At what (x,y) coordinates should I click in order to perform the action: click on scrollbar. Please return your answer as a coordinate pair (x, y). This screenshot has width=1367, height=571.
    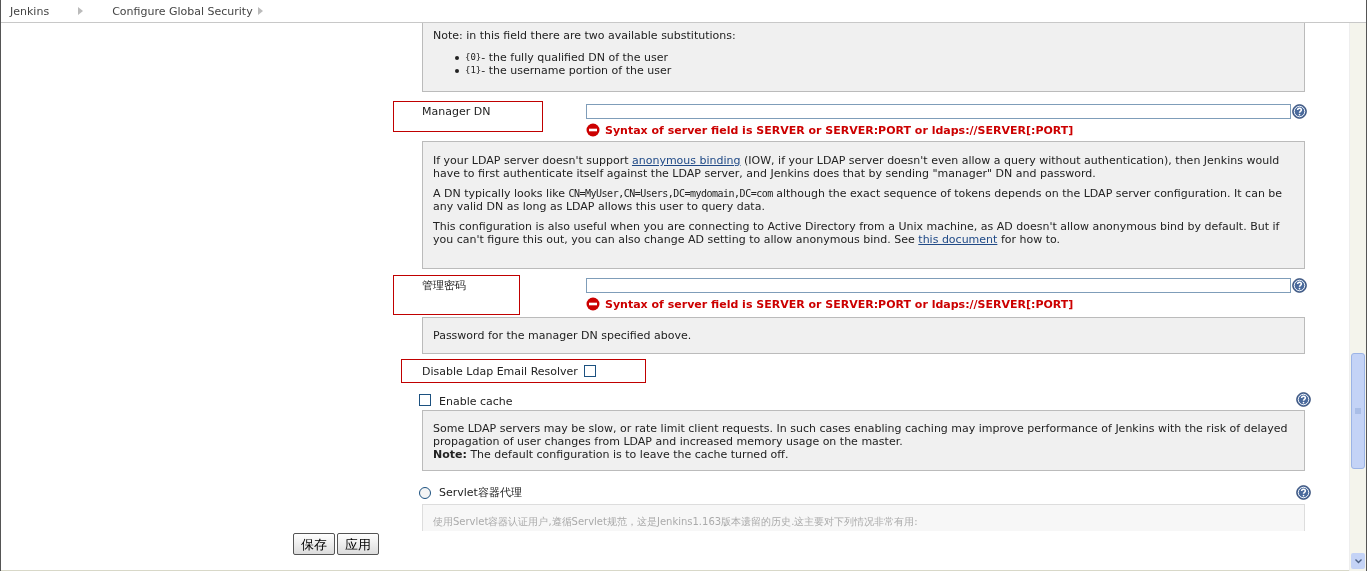
    Looking at the image, I should click on (1357, 297).